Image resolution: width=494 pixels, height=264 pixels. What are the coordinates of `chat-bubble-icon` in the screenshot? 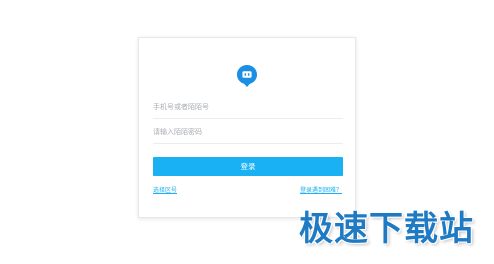 It's located at (247, 76).